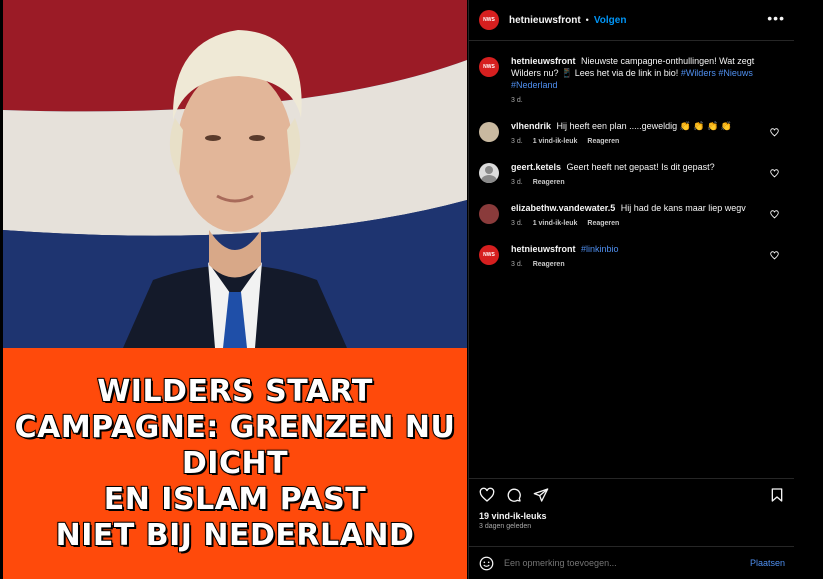 This screenshot has width=823, height=579. I want to click on smiley-icon, so click(486, 563).